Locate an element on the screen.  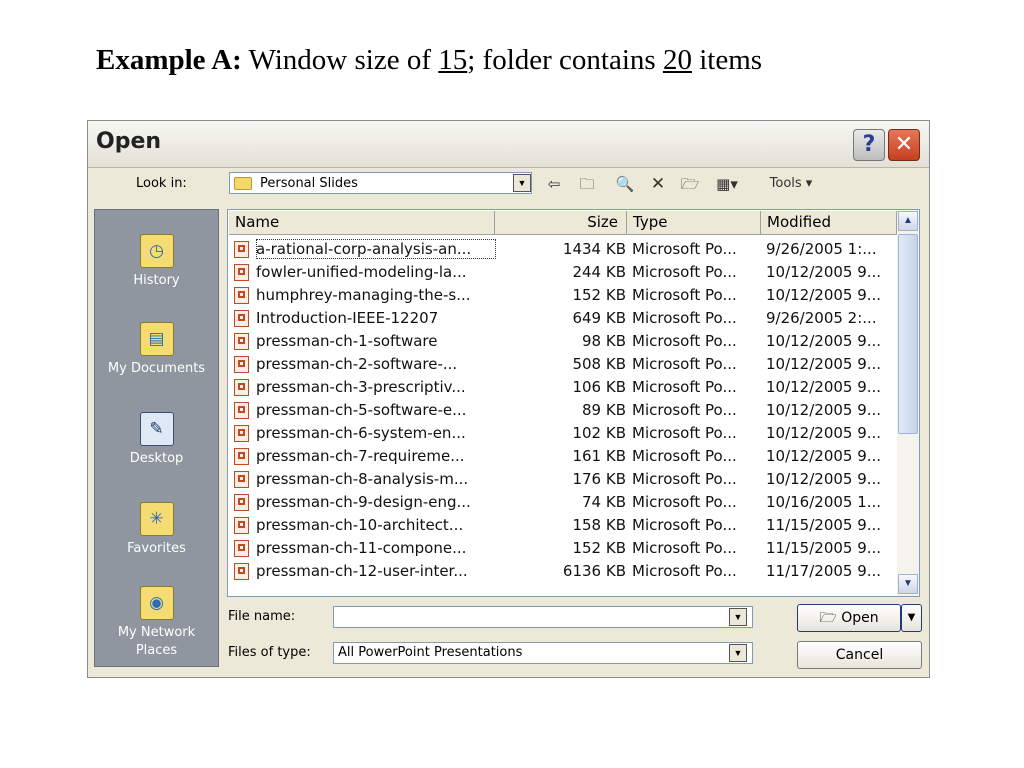
file-name: pressman-ch-1-software is located at coordinates (347, 341).